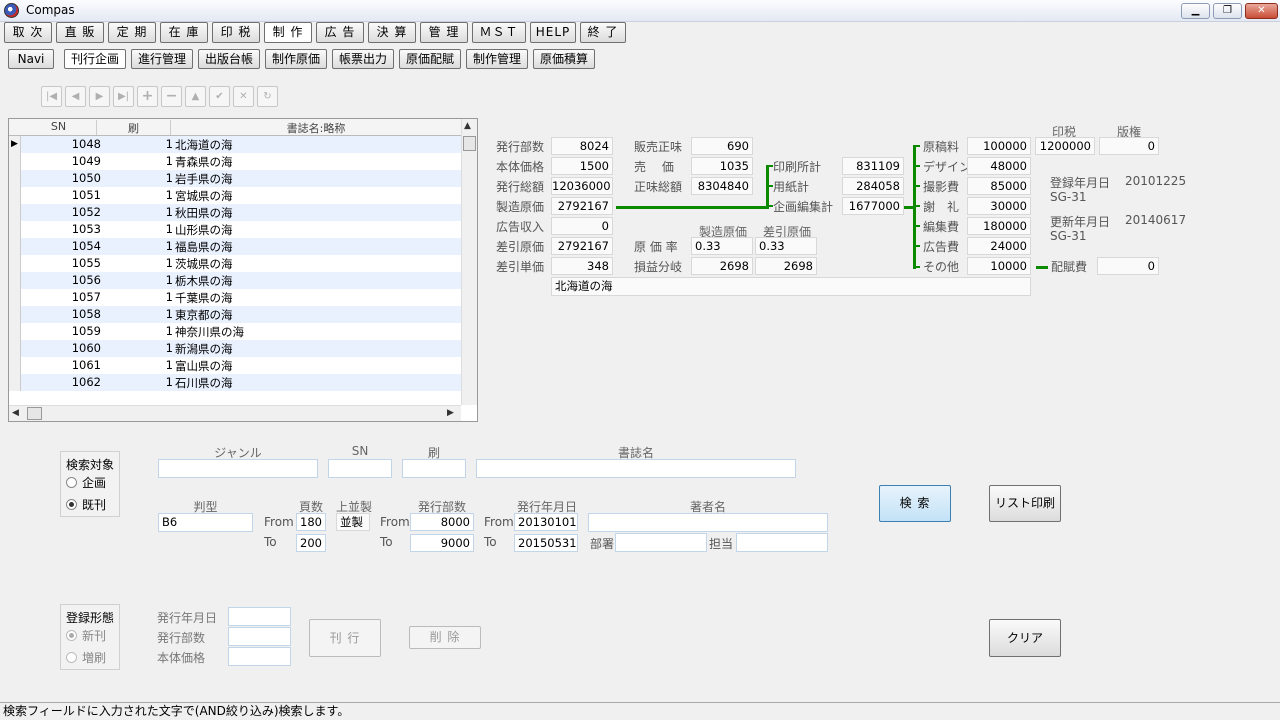 Image resolution: width=1280 pixels, height=720 pixels. I want to click on refresh-record-icon: ↻, so click(267, 96).